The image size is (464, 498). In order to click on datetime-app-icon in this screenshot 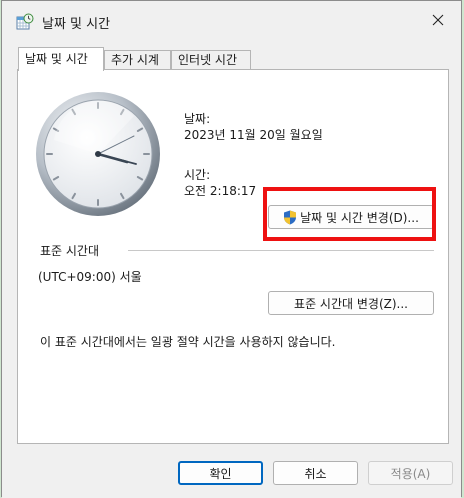, I will do `click(25, 22)`.